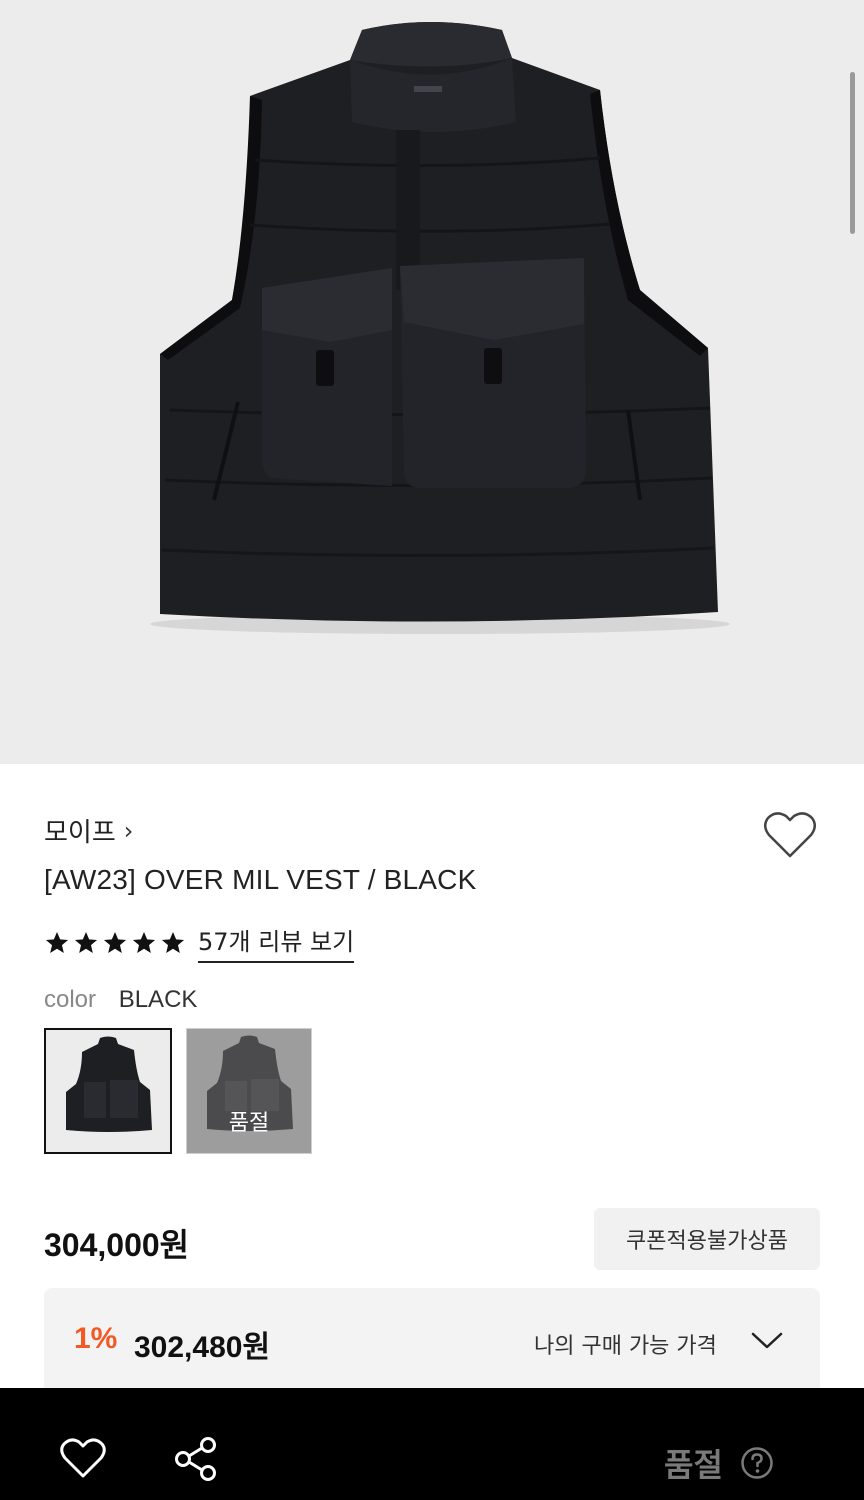 This screenshot has height=1500, width=864. Describe the element at coordinates (767, 1341) in the screenshot. I see `chevron-down-icon` at that location.